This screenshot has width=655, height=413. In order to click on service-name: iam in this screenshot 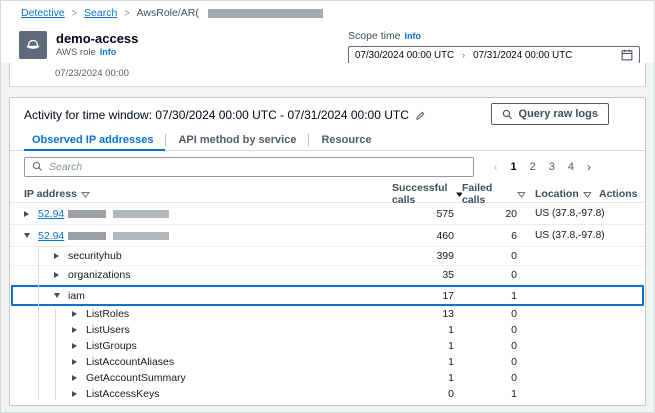, I will do `click(76, 295)`.